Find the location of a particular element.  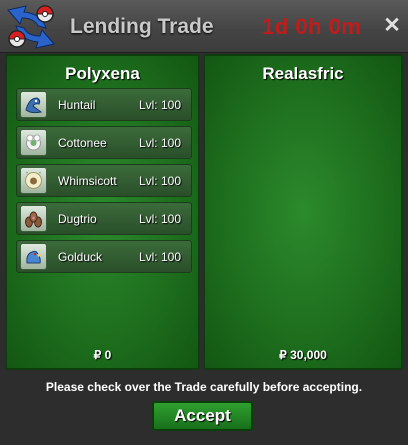

golduck-icon is located at coordinates (33, 256).